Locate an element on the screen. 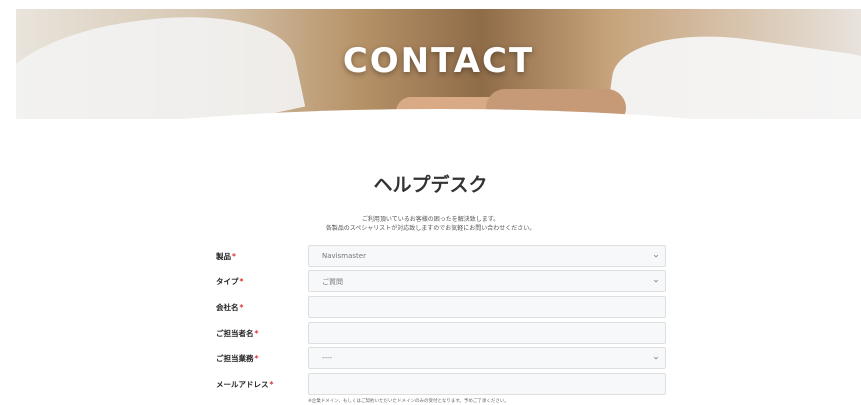 The height and width of the screenshot is (405, 861). hero-title: CONTACT is located at coordinates (438, 61).